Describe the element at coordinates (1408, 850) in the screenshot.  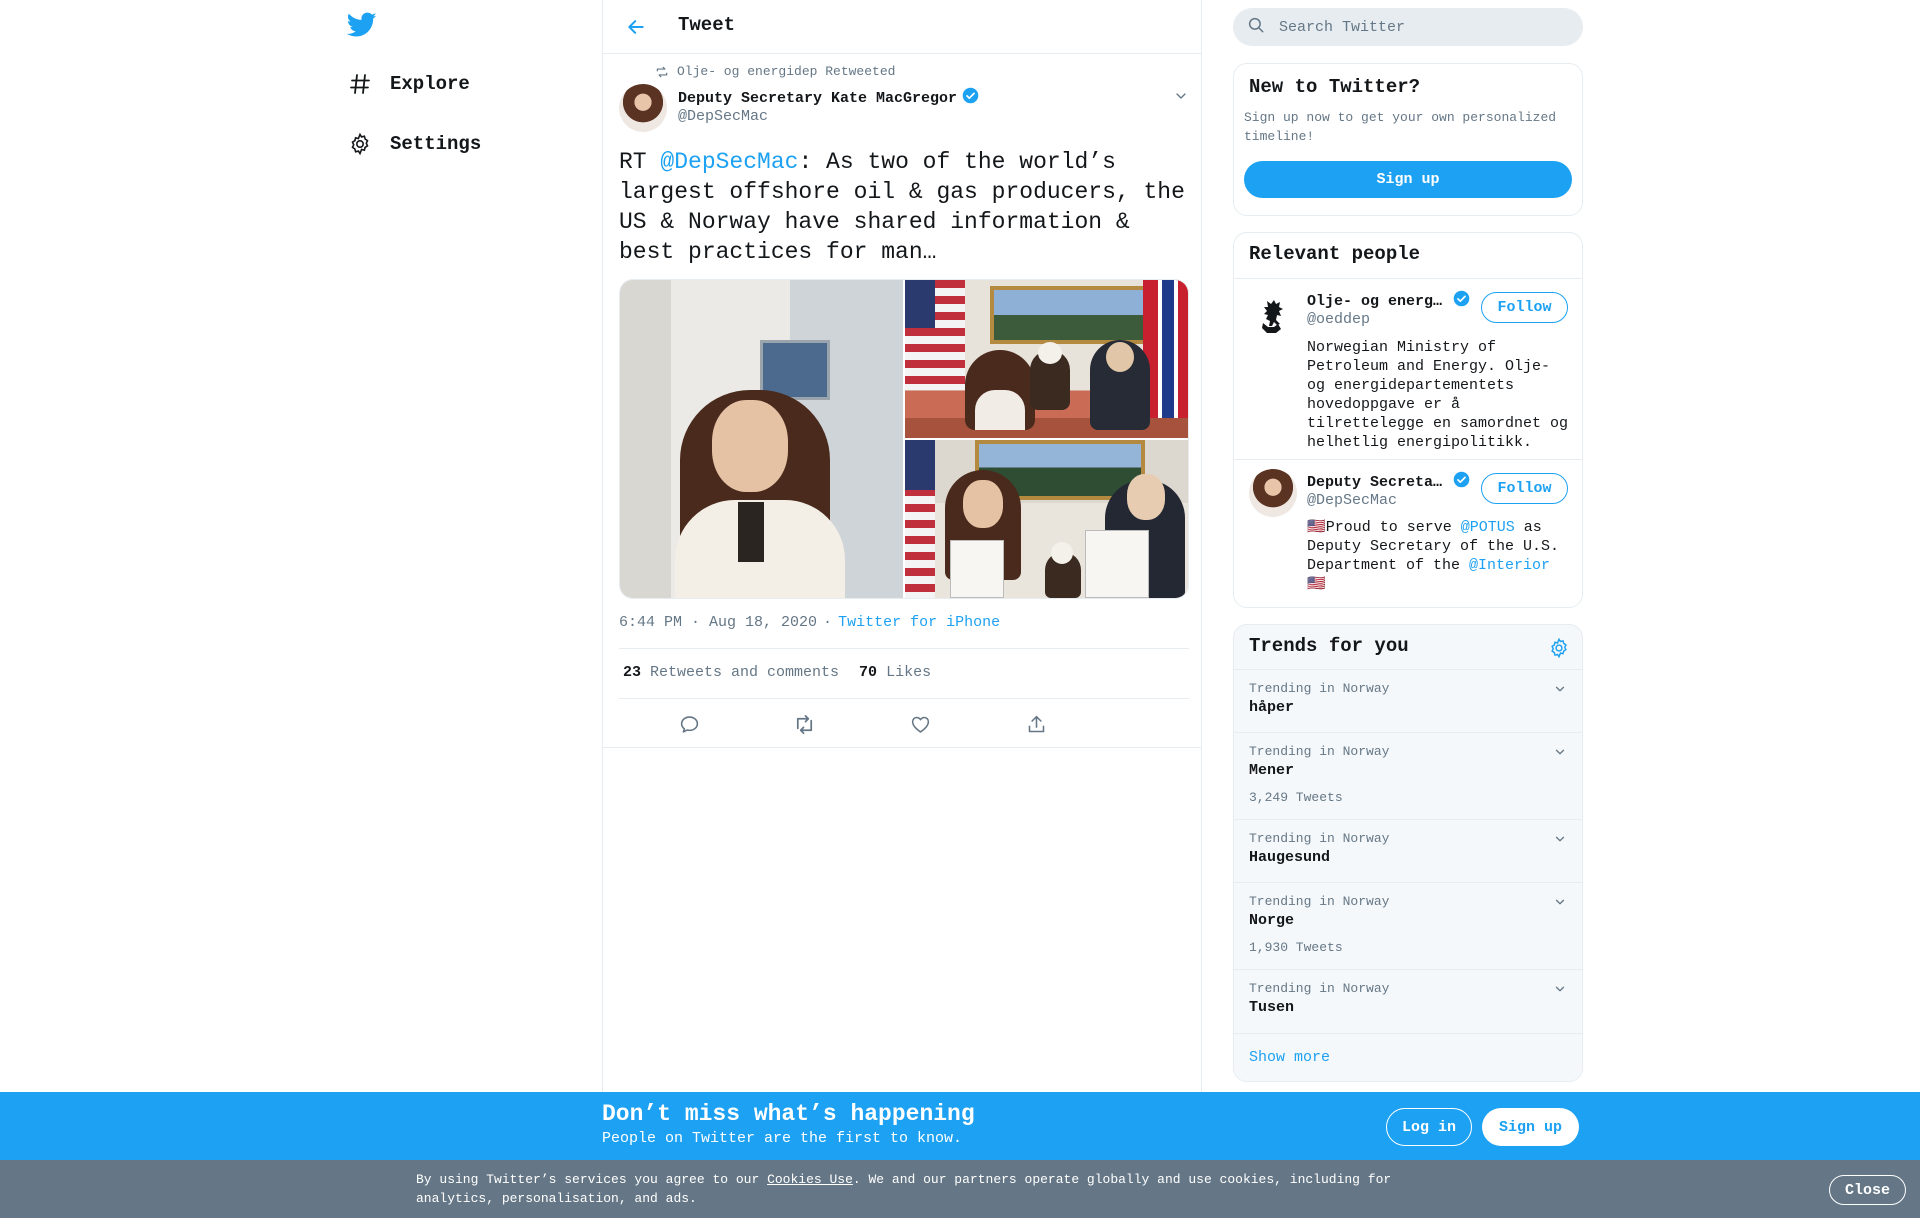
I see `trend-item: Trending in Norway Haugesund` at that location.